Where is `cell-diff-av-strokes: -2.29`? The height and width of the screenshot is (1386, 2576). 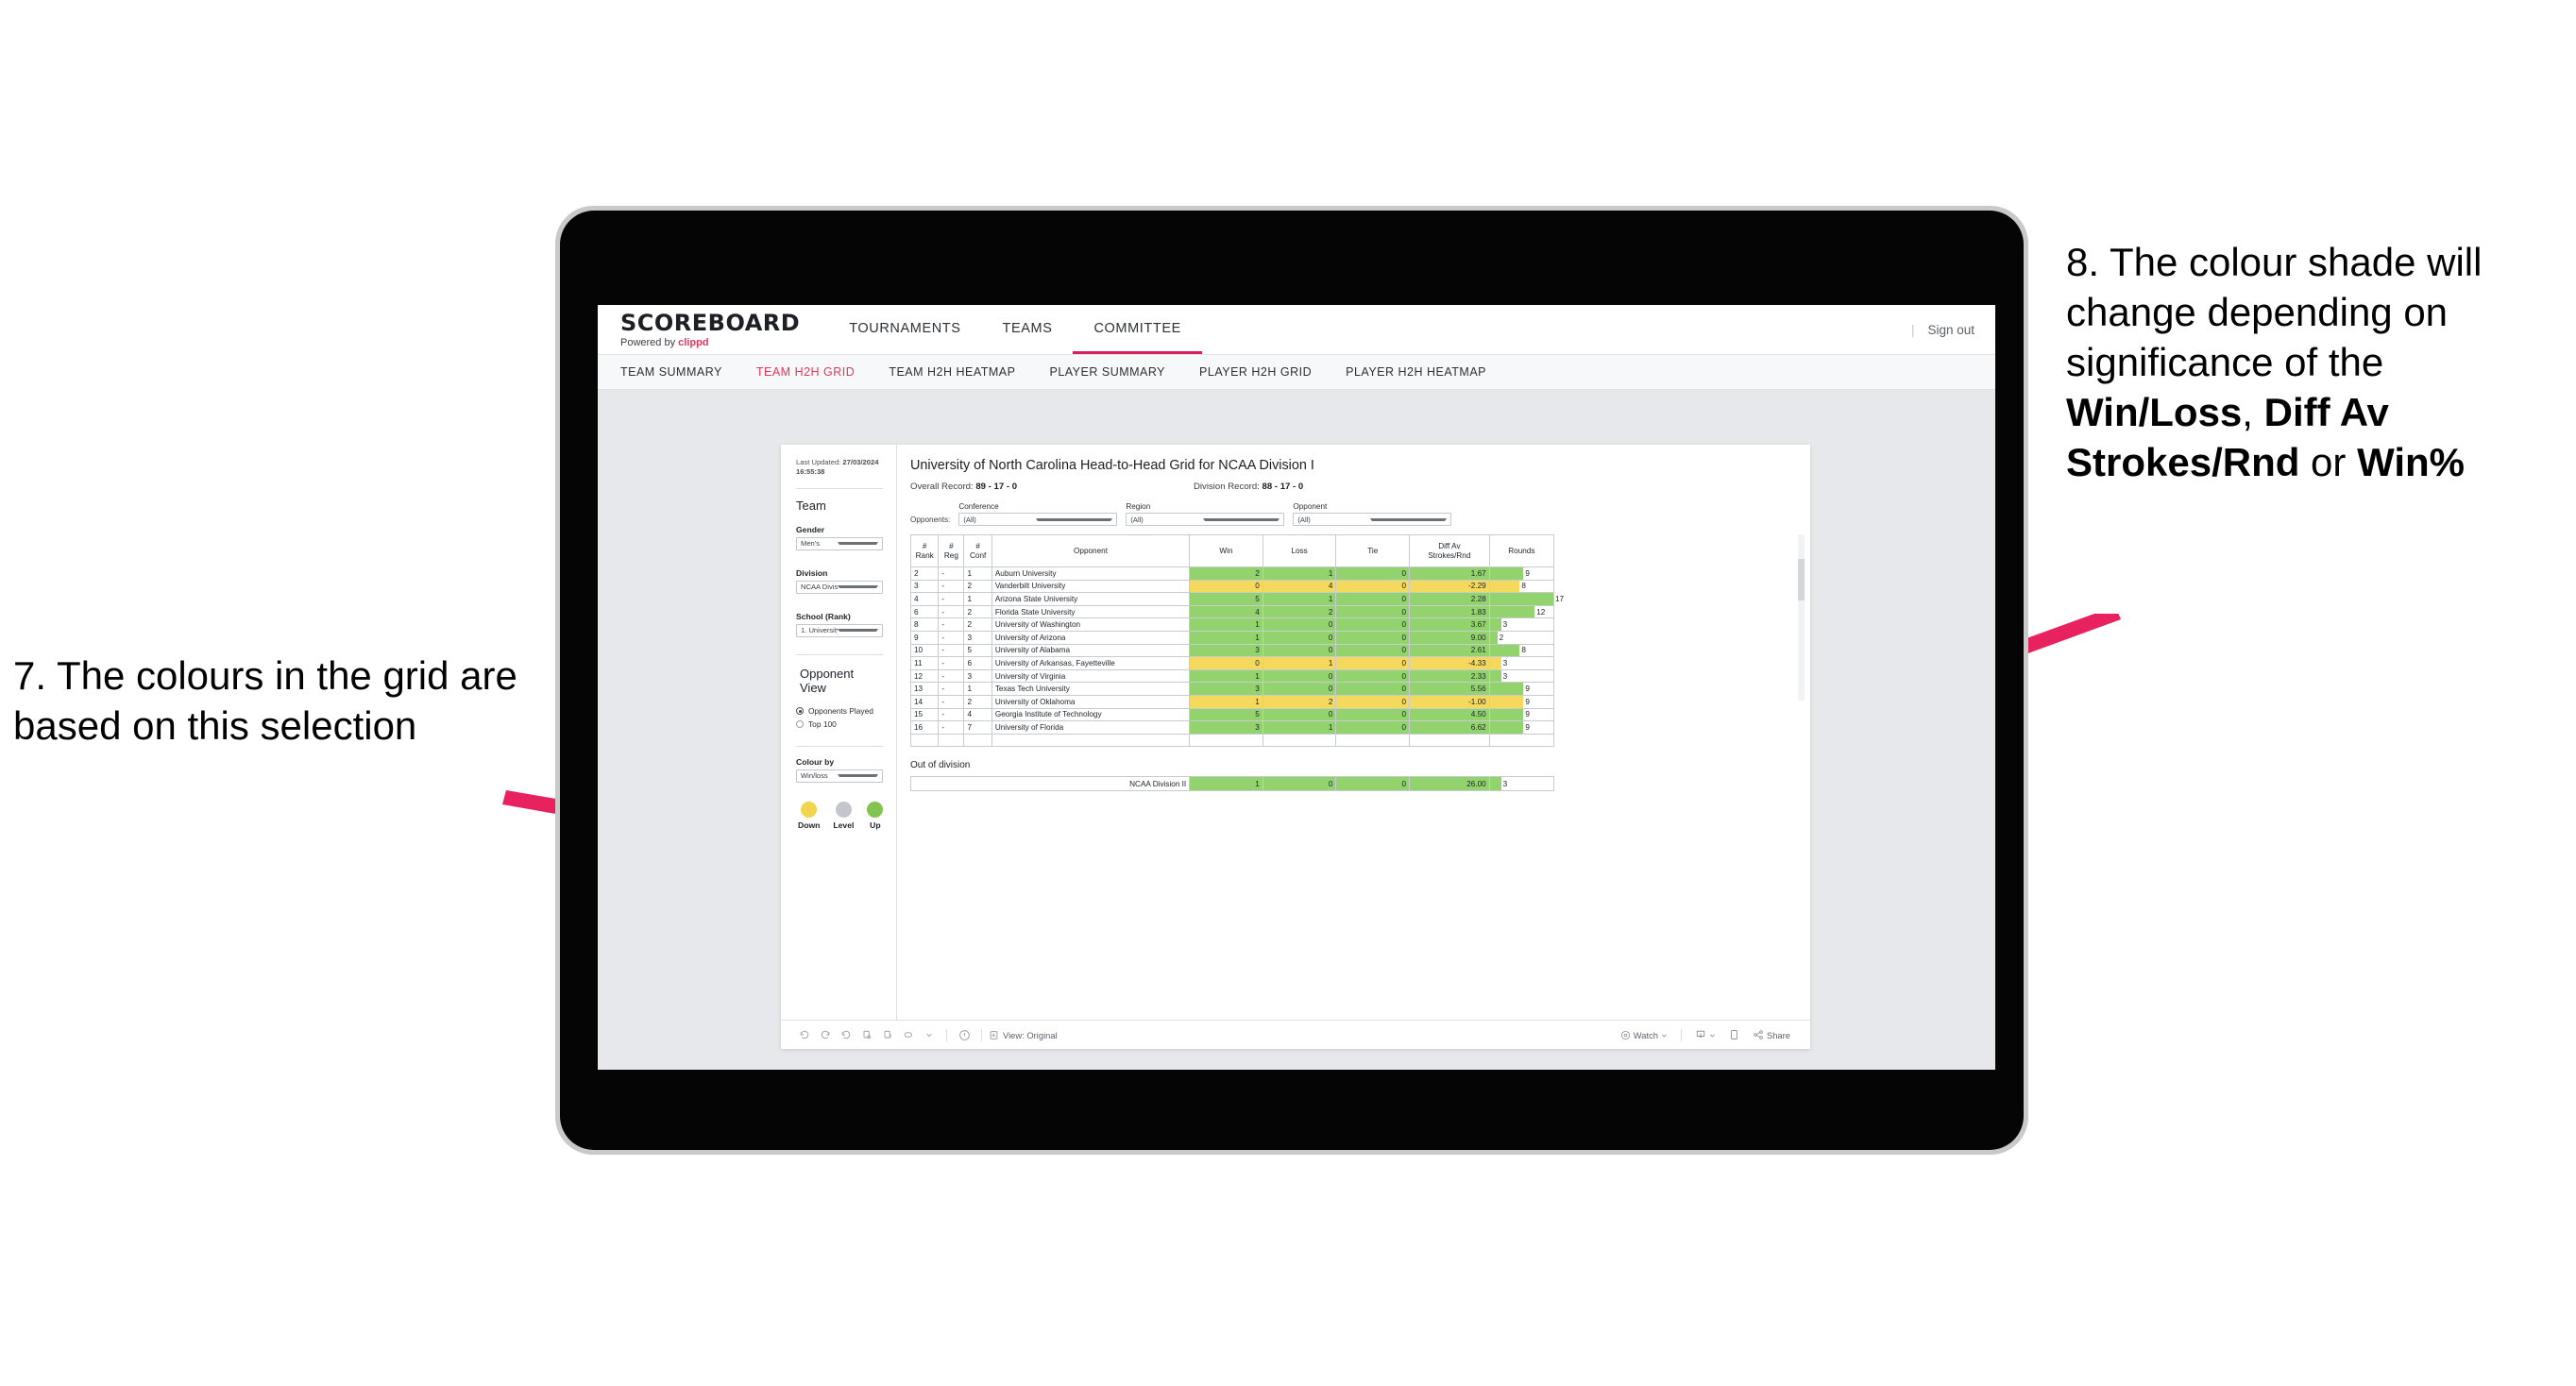
cell-diff-av-strokes: -2.29 is located at coordinates (1449, 586).